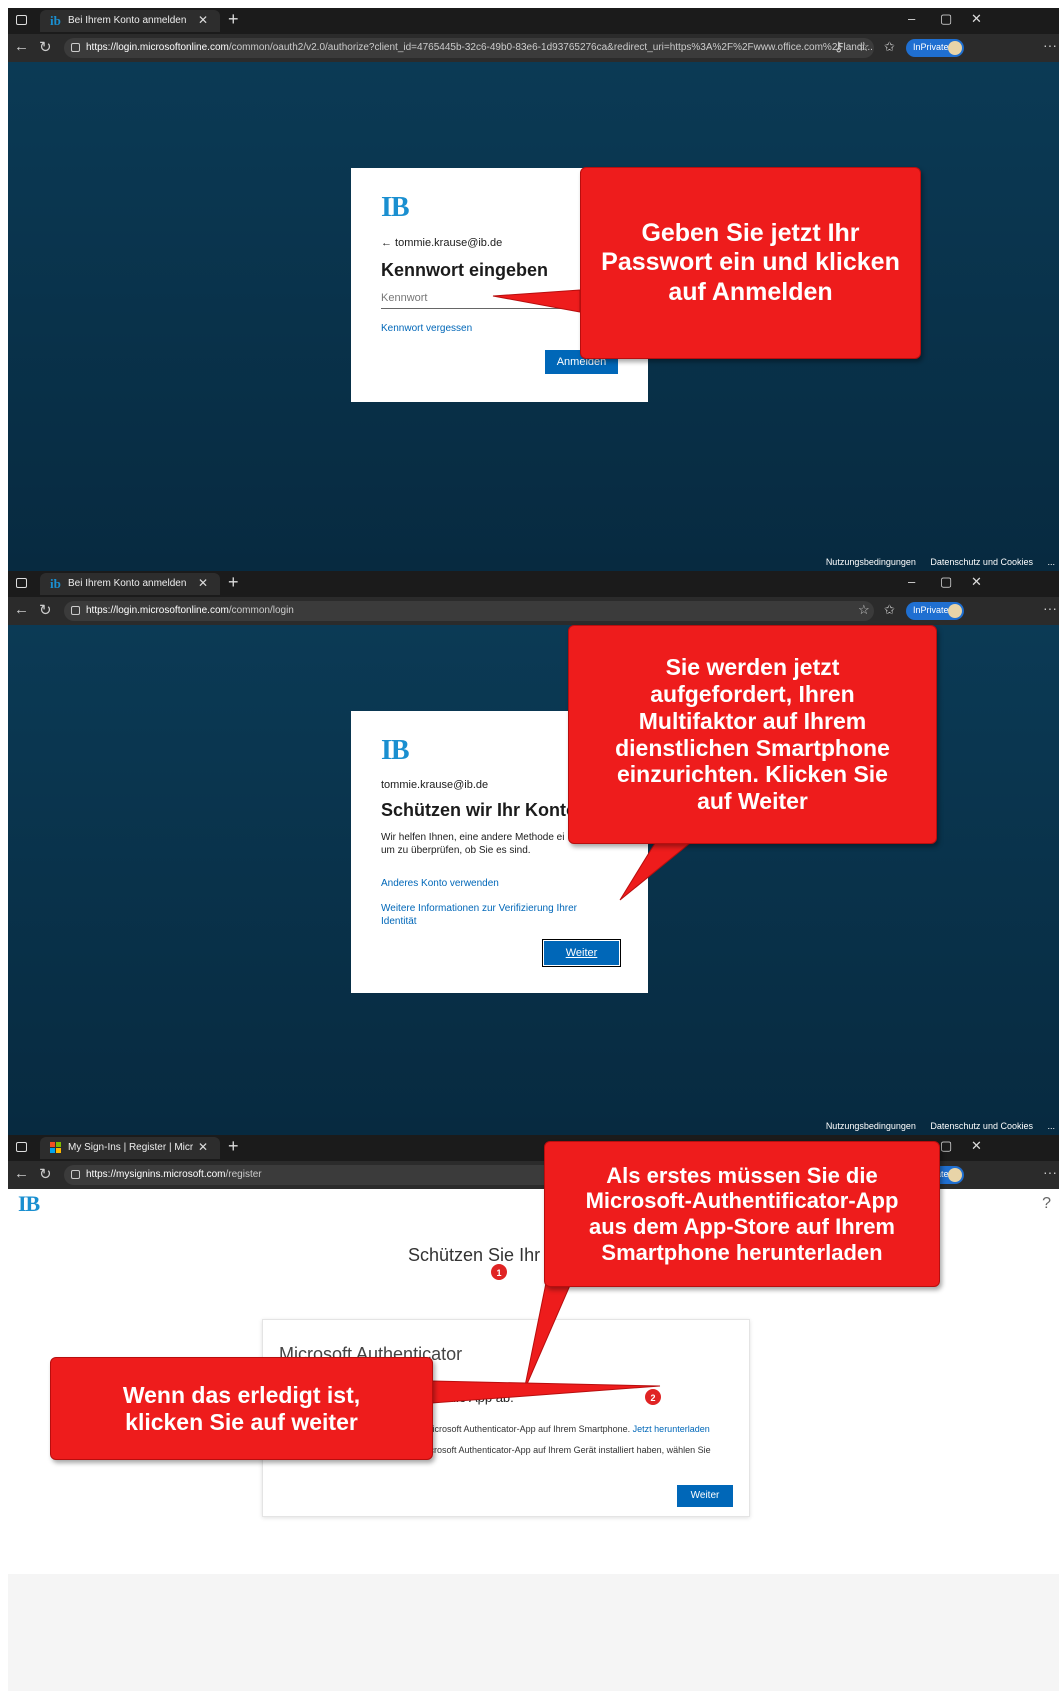 The height and width of the screenshot is (1691, 1059). Describe the element at coordinates (261, 610) in the screenshot. I see `url-path: /common/login` at that location.